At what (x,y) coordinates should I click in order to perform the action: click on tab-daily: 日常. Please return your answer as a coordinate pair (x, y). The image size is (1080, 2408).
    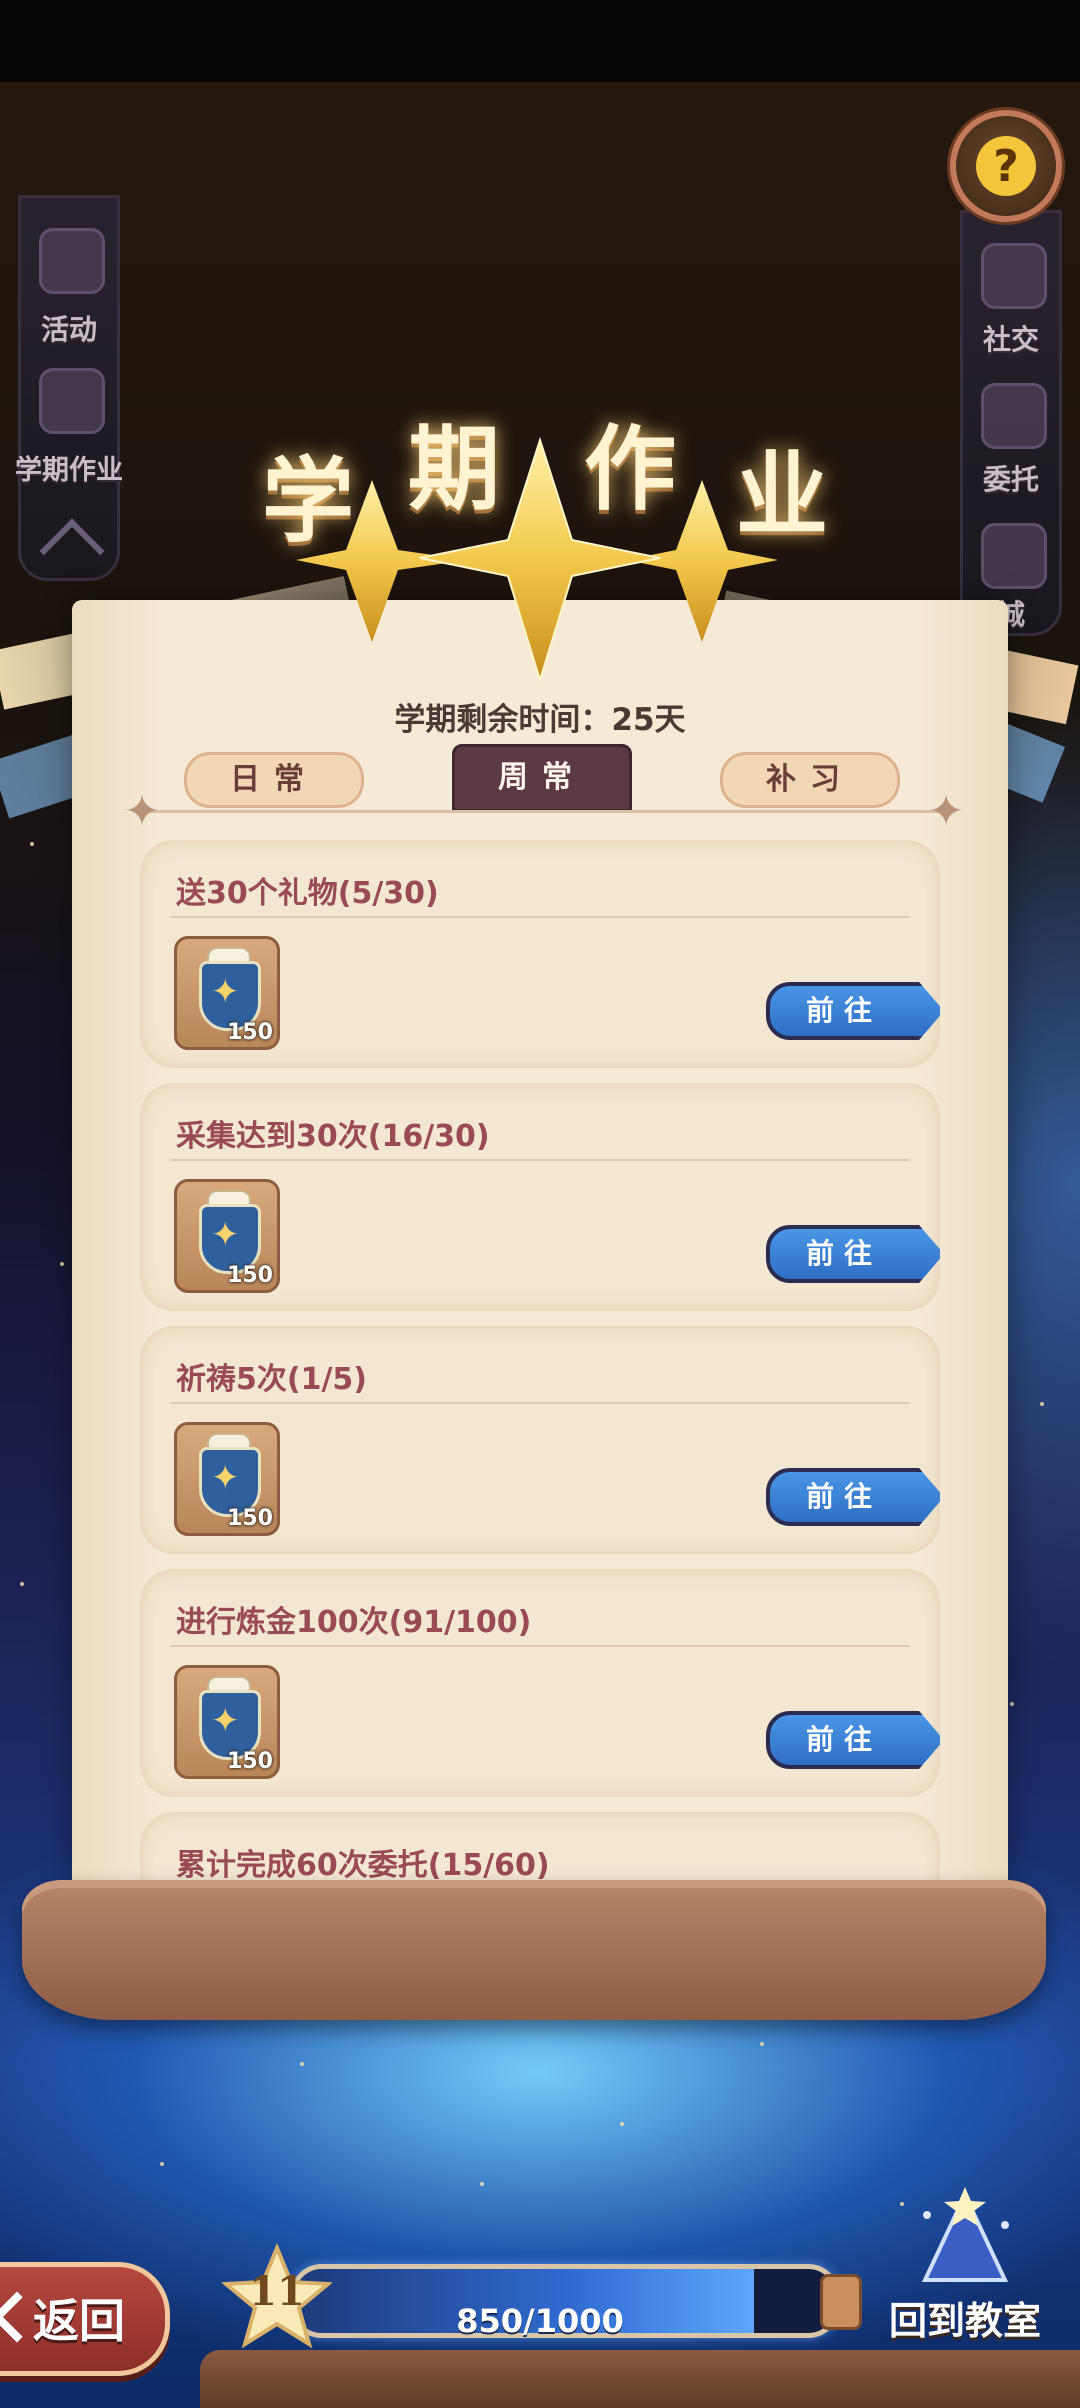
    Looking at the image, I should click on (274, 780).